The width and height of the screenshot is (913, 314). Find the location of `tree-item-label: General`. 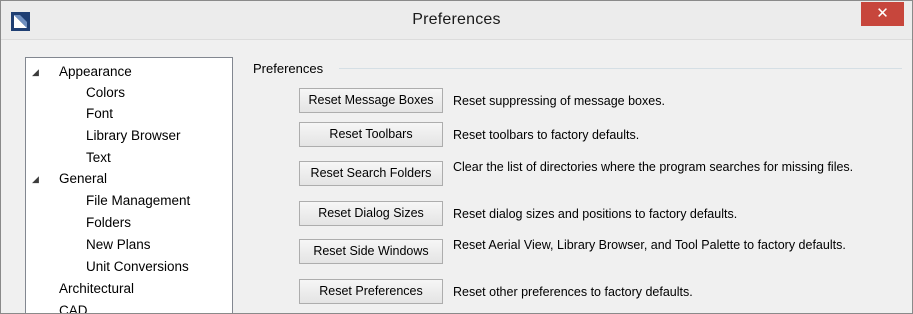

tree-item-label: General is located at coordinates (83, 178).